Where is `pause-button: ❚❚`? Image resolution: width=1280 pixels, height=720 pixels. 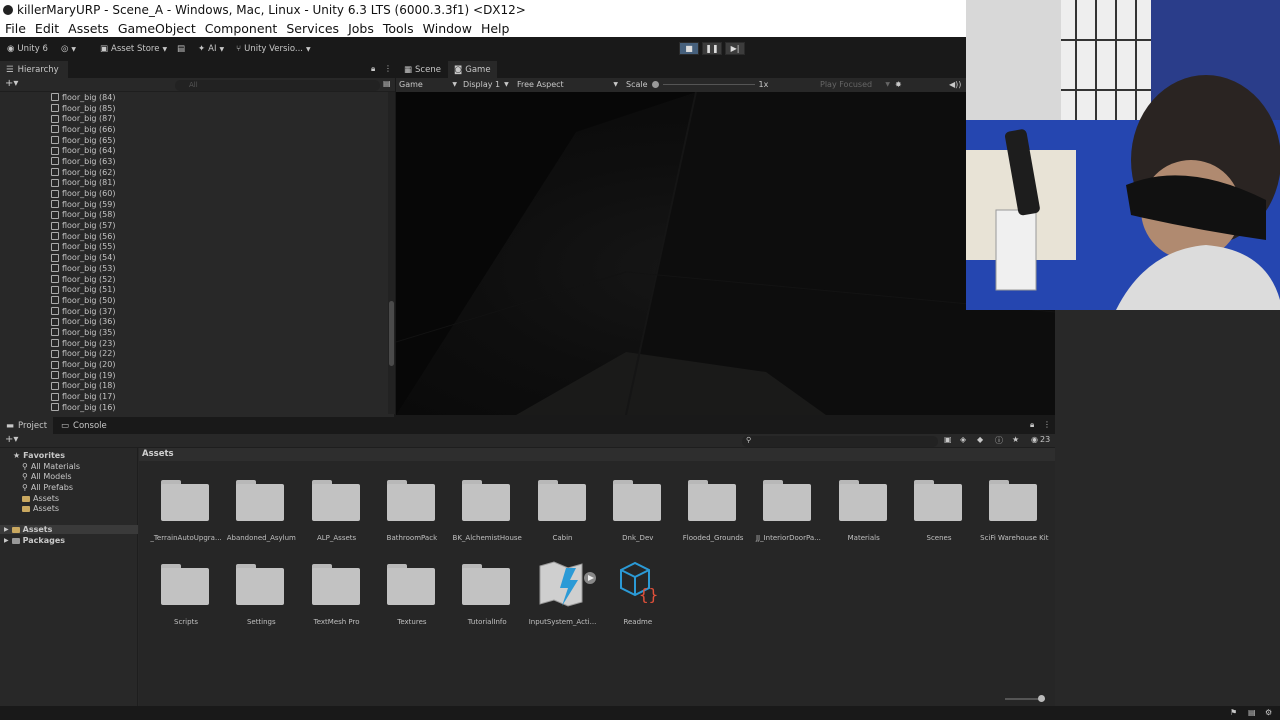 pause-button: ❚❚ is located at coordinates (712, 48).